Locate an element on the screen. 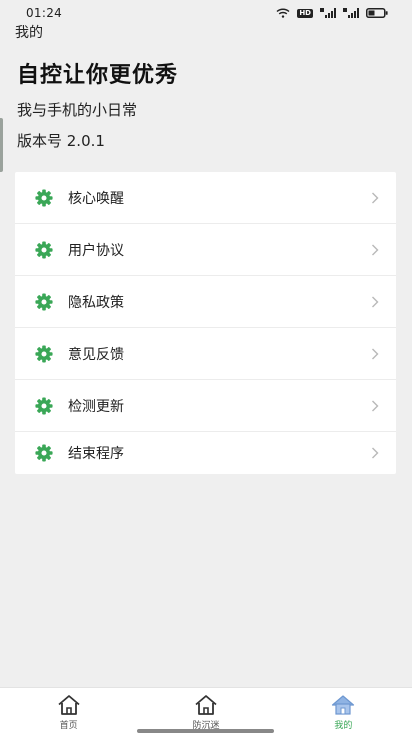 This screenshot has width=412, height=738. tab-mine: 我的 is located at coordinates (343, 713).